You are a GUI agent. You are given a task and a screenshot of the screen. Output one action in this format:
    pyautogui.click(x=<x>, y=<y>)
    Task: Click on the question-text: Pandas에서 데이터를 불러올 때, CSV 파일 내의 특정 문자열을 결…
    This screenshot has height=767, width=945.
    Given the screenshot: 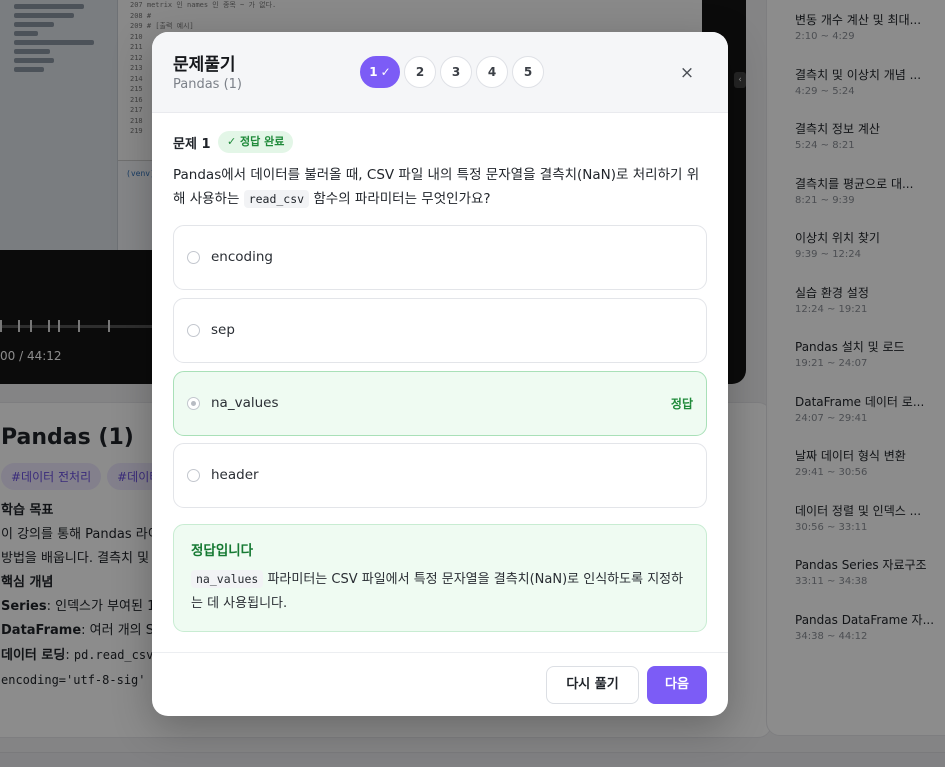 What is the action you would take?
    pyautogui.click(x=441, y=187)
    